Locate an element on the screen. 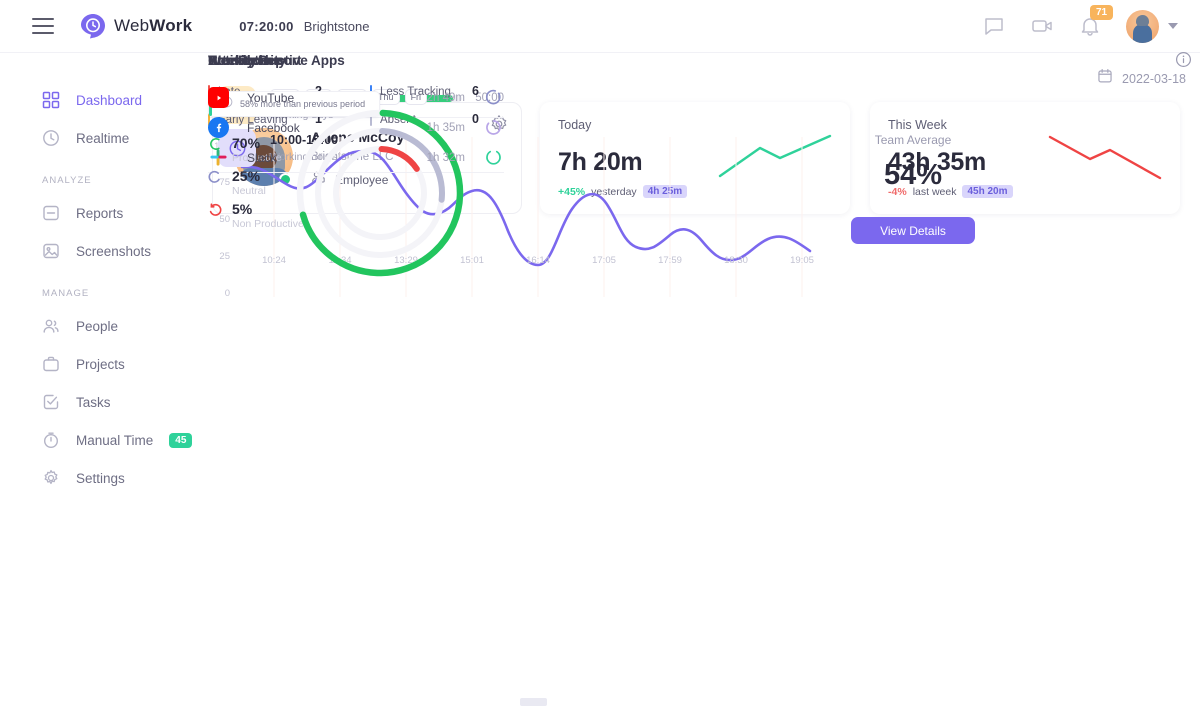 This screenshot has height=708, width=1200. chevron-down-icon is located at coordinates (1173, 26).